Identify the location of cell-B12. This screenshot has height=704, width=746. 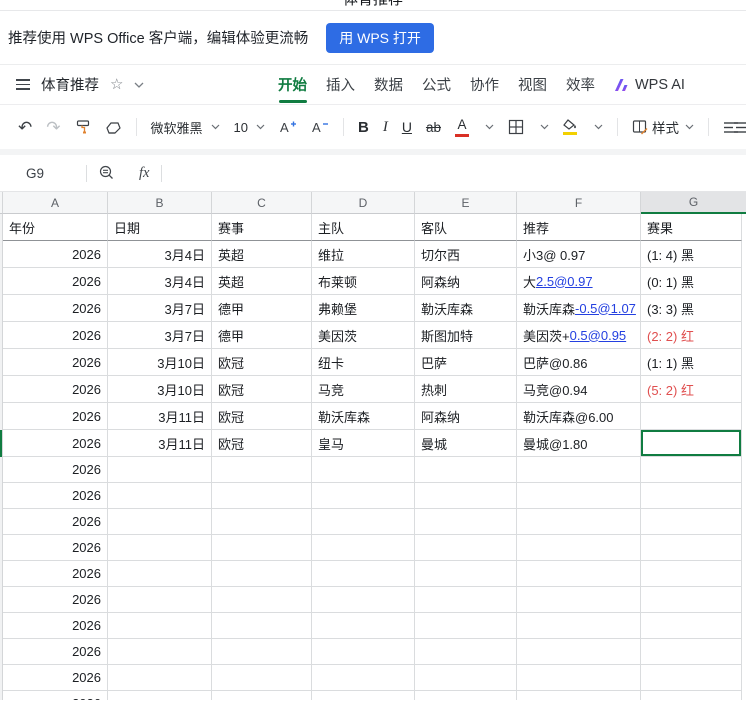
(160, 522).